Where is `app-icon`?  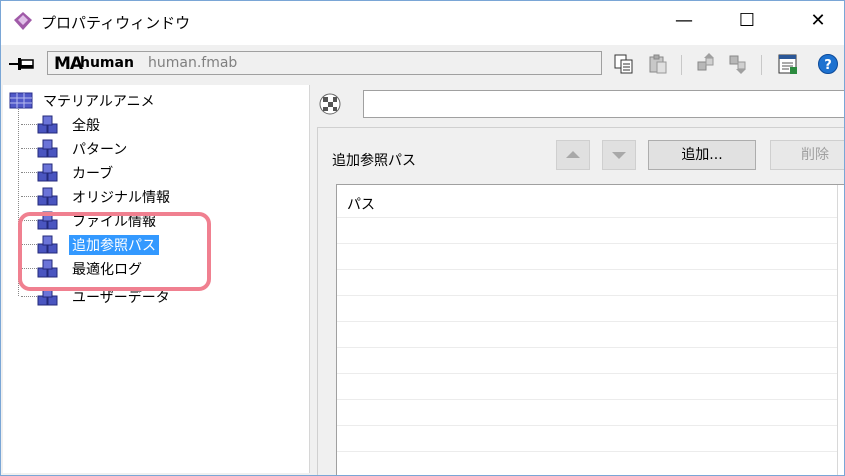 app-icon is located at coordinates (23, 21).